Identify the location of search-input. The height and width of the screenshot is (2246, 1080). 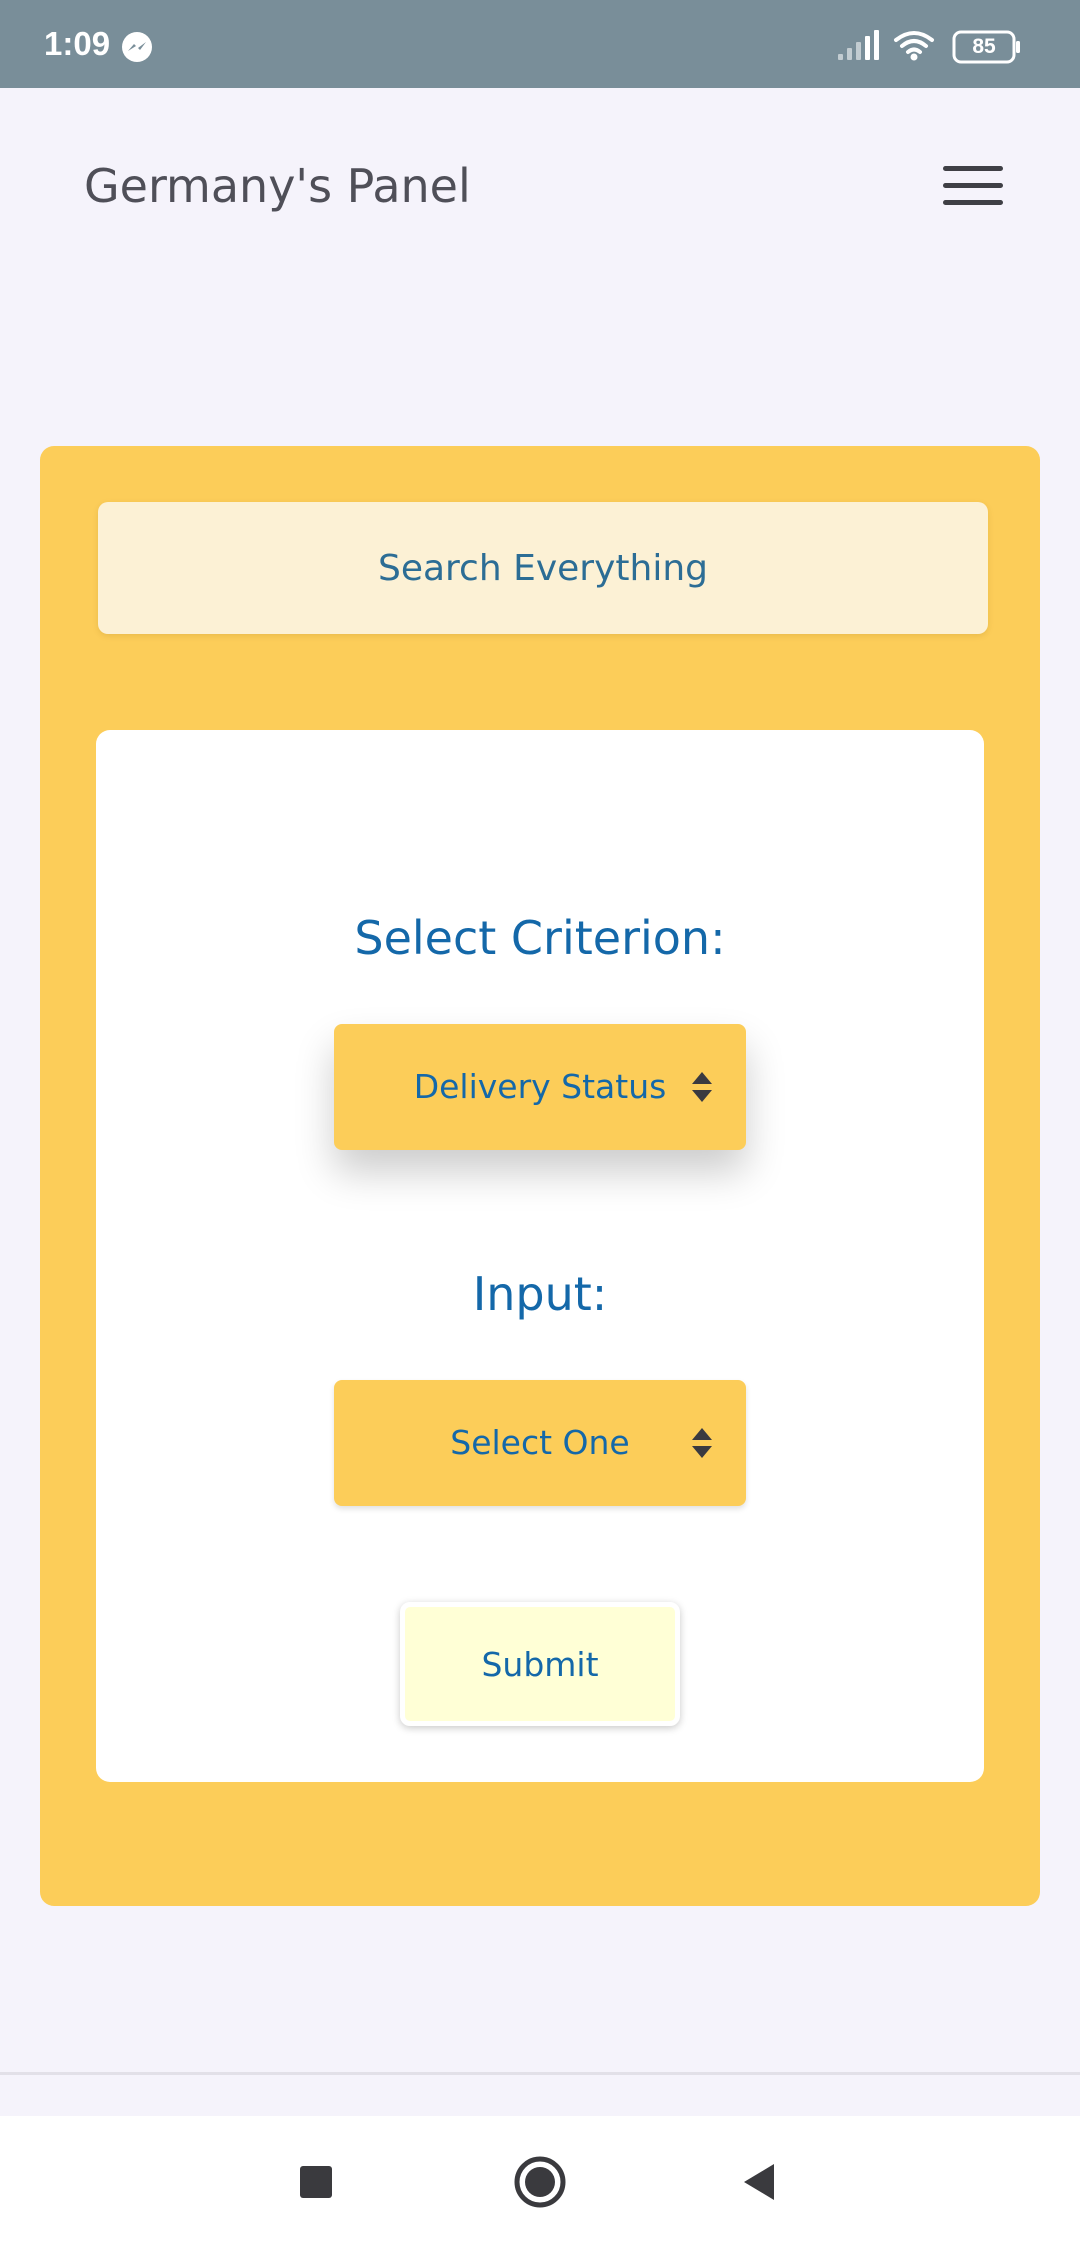
(543, 568).